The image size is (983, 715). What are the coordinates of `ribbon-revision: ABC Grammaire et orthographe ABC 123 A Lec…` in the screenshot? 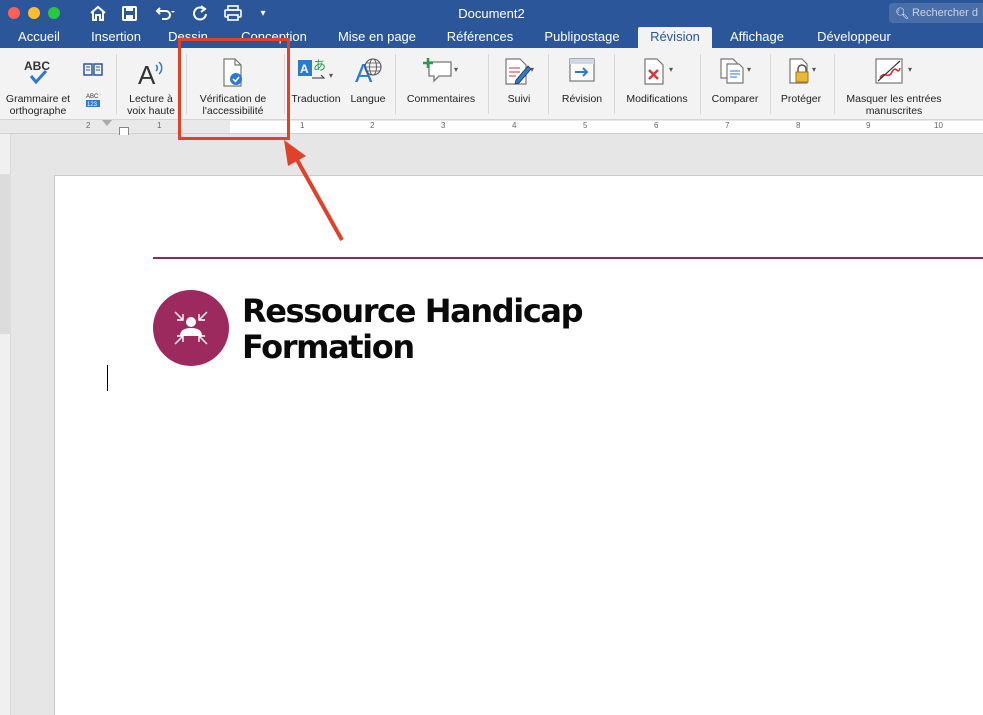 It's located at (491, 84).